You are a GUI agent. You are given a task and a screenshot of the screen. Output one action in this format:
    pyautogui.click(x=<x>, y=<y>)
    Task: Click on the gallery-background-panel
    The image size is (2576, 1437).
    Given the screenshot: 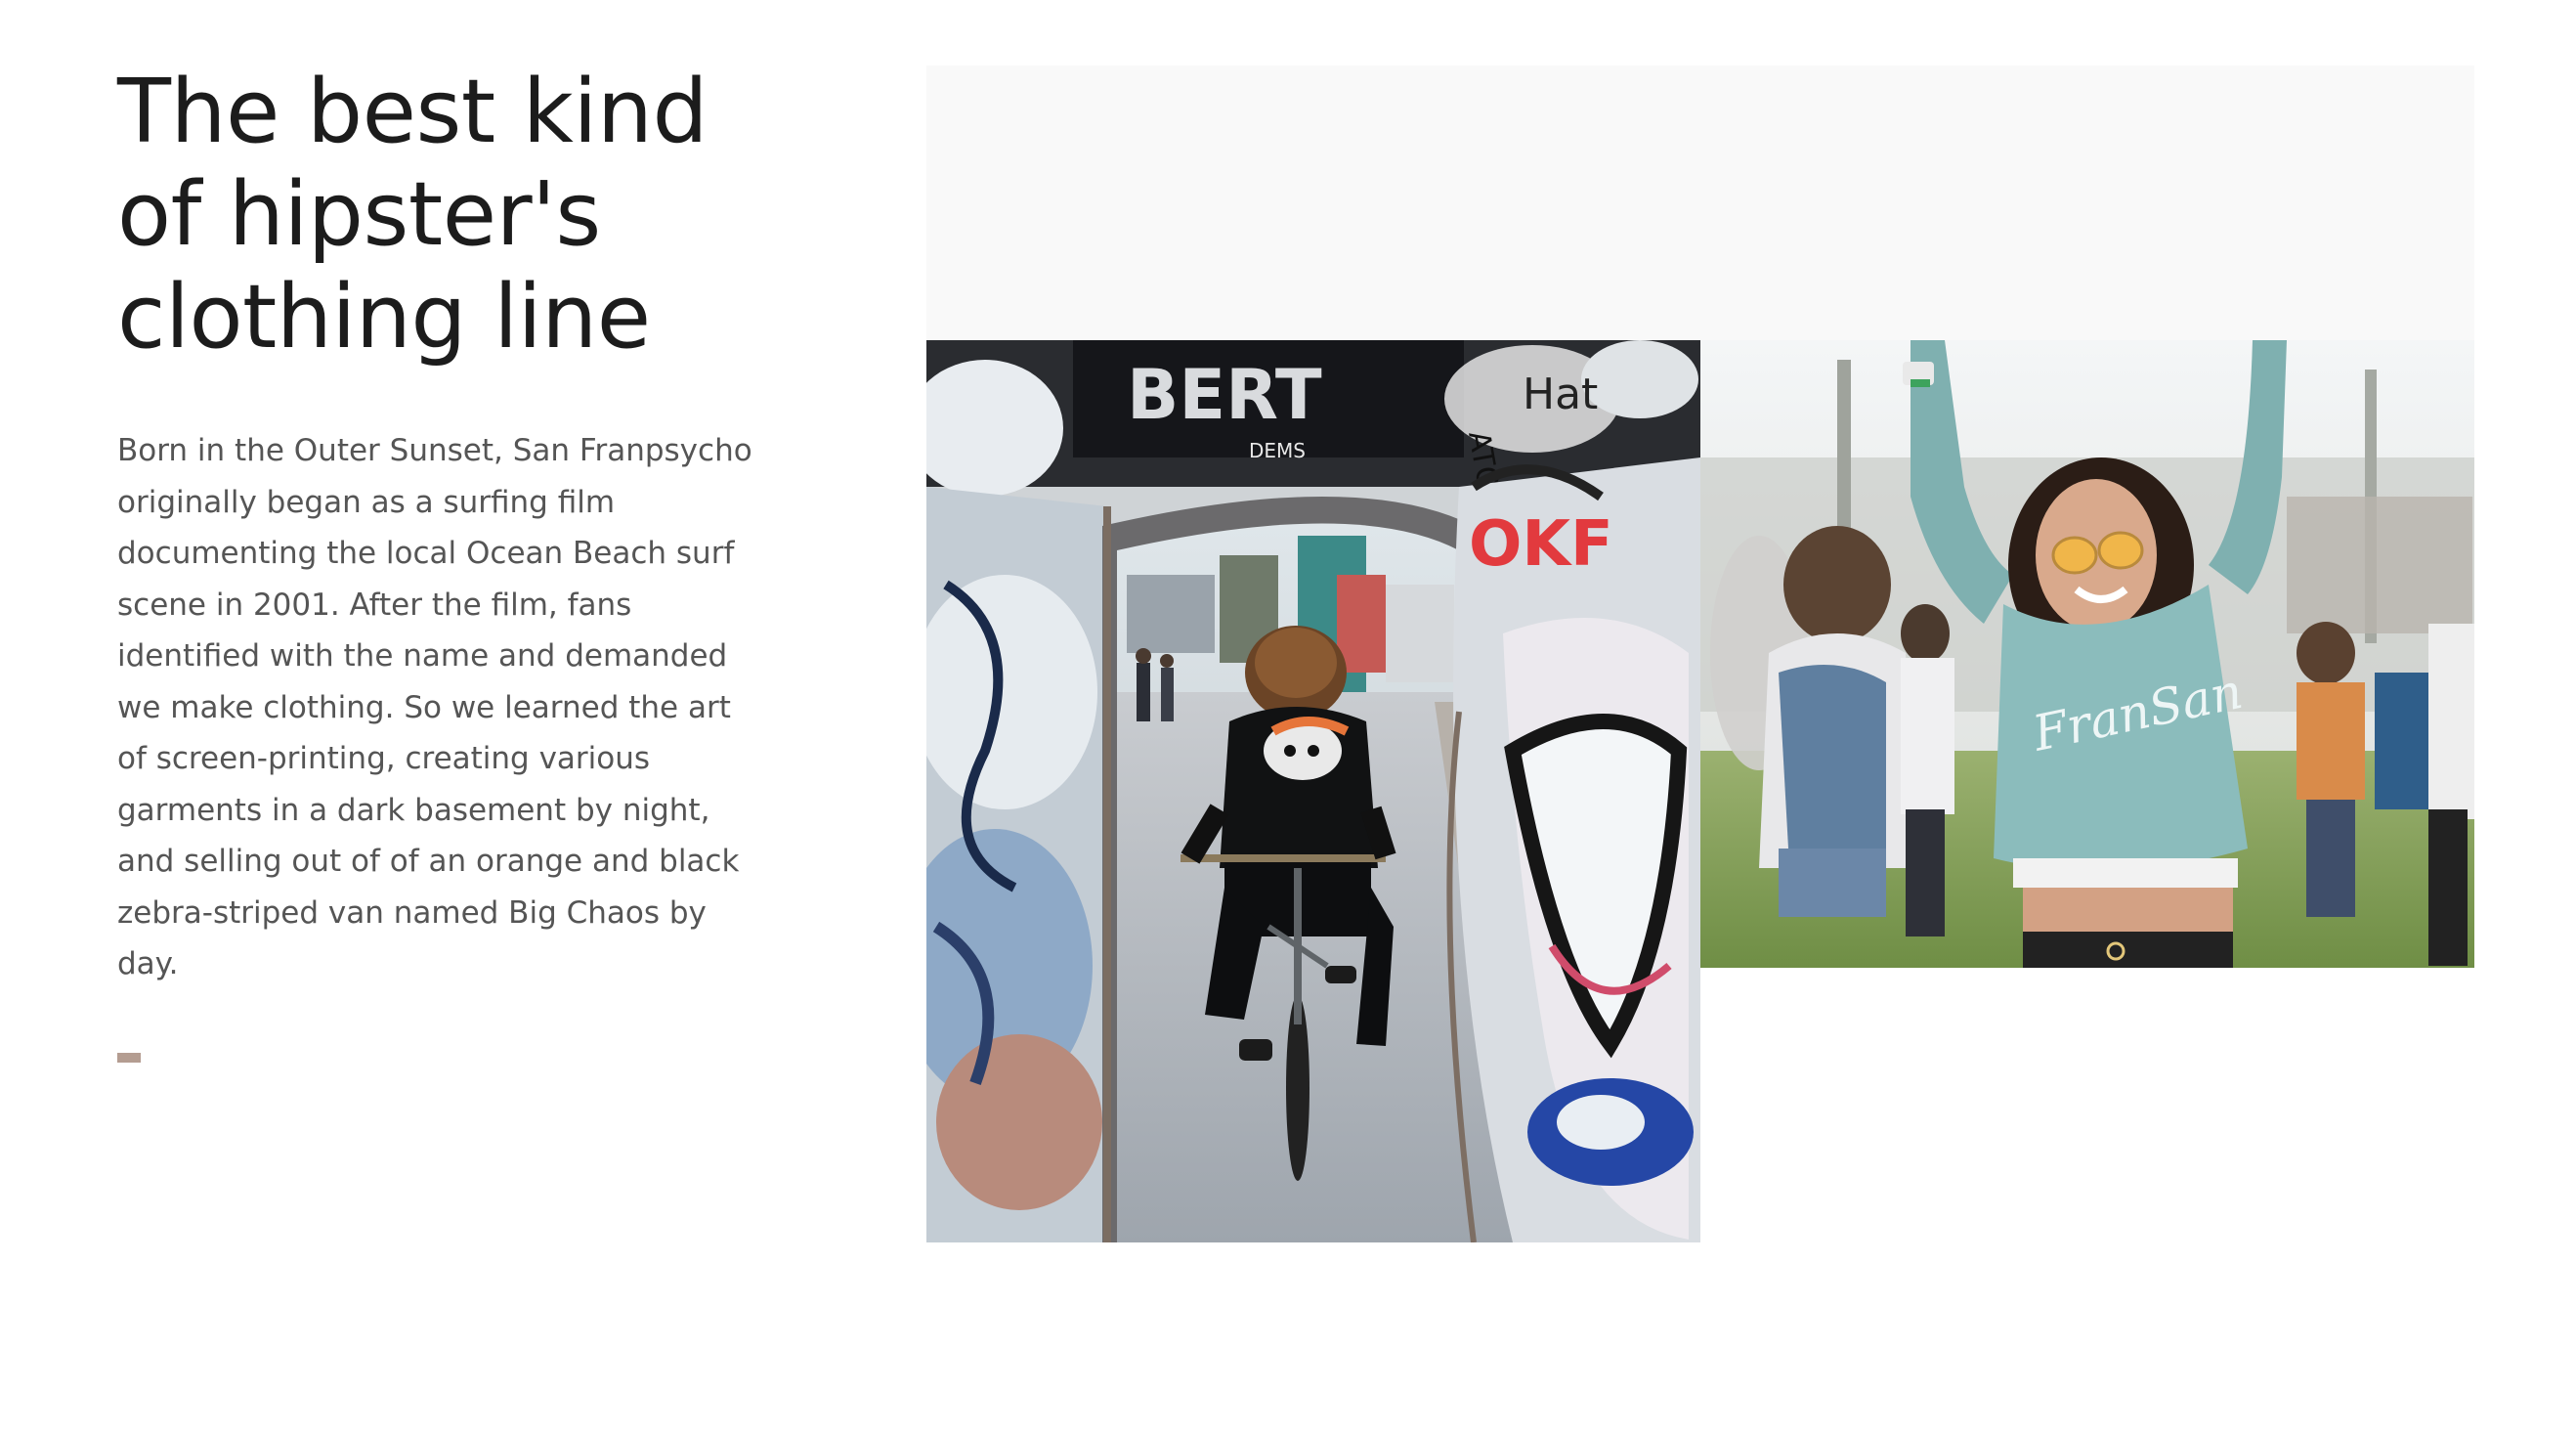 What is the action you would take?
    pyautogui.click(x=1700, y=203)
    